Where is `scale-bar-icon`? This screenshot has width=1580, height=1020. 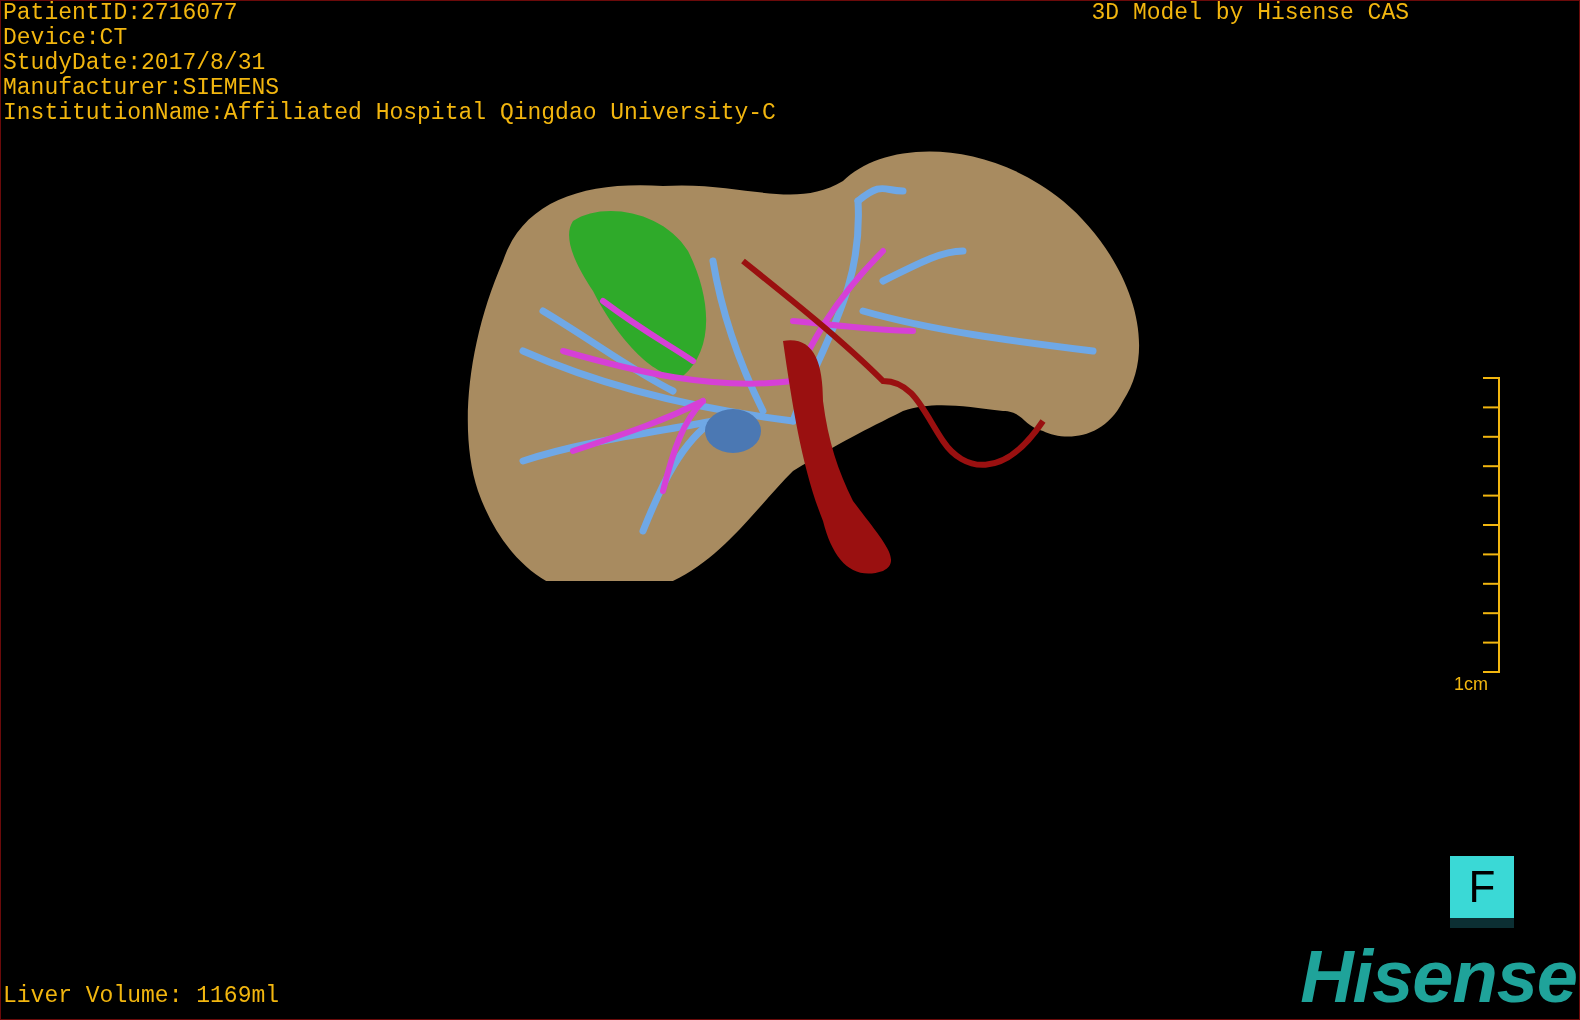
scale-bar-icon is located at coordinates (1491, 525).